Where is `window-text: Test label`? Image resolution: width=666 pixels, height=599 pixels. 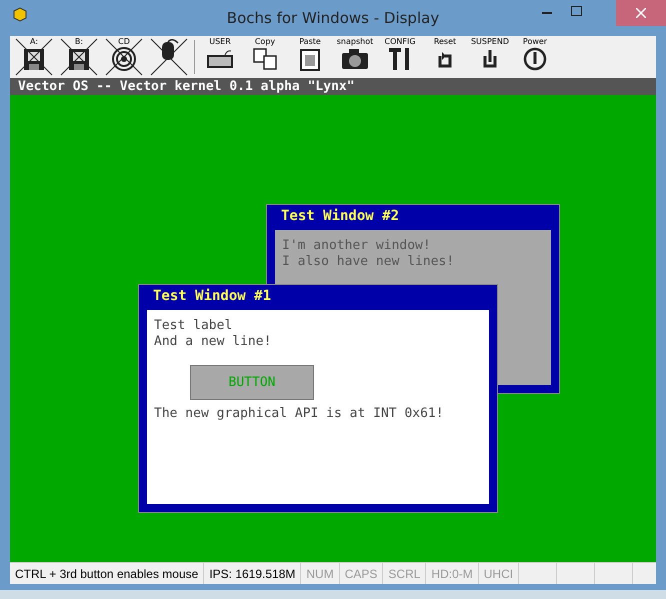
window-text: Test label is located at coordinates (194, 326).